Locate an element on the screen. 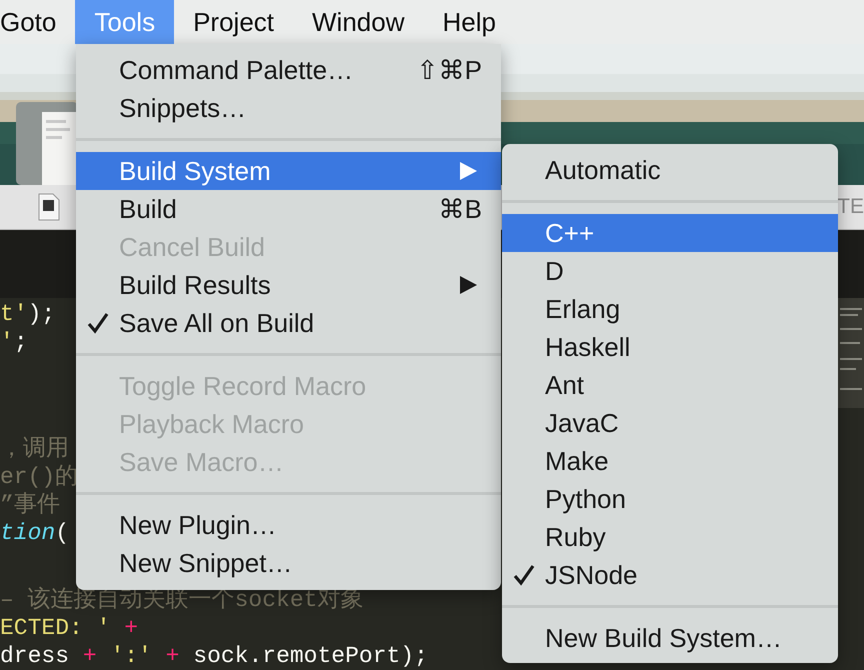 This screenshot has width=864, height=670. code-line: er()的 is located at coordinates (39, 476).